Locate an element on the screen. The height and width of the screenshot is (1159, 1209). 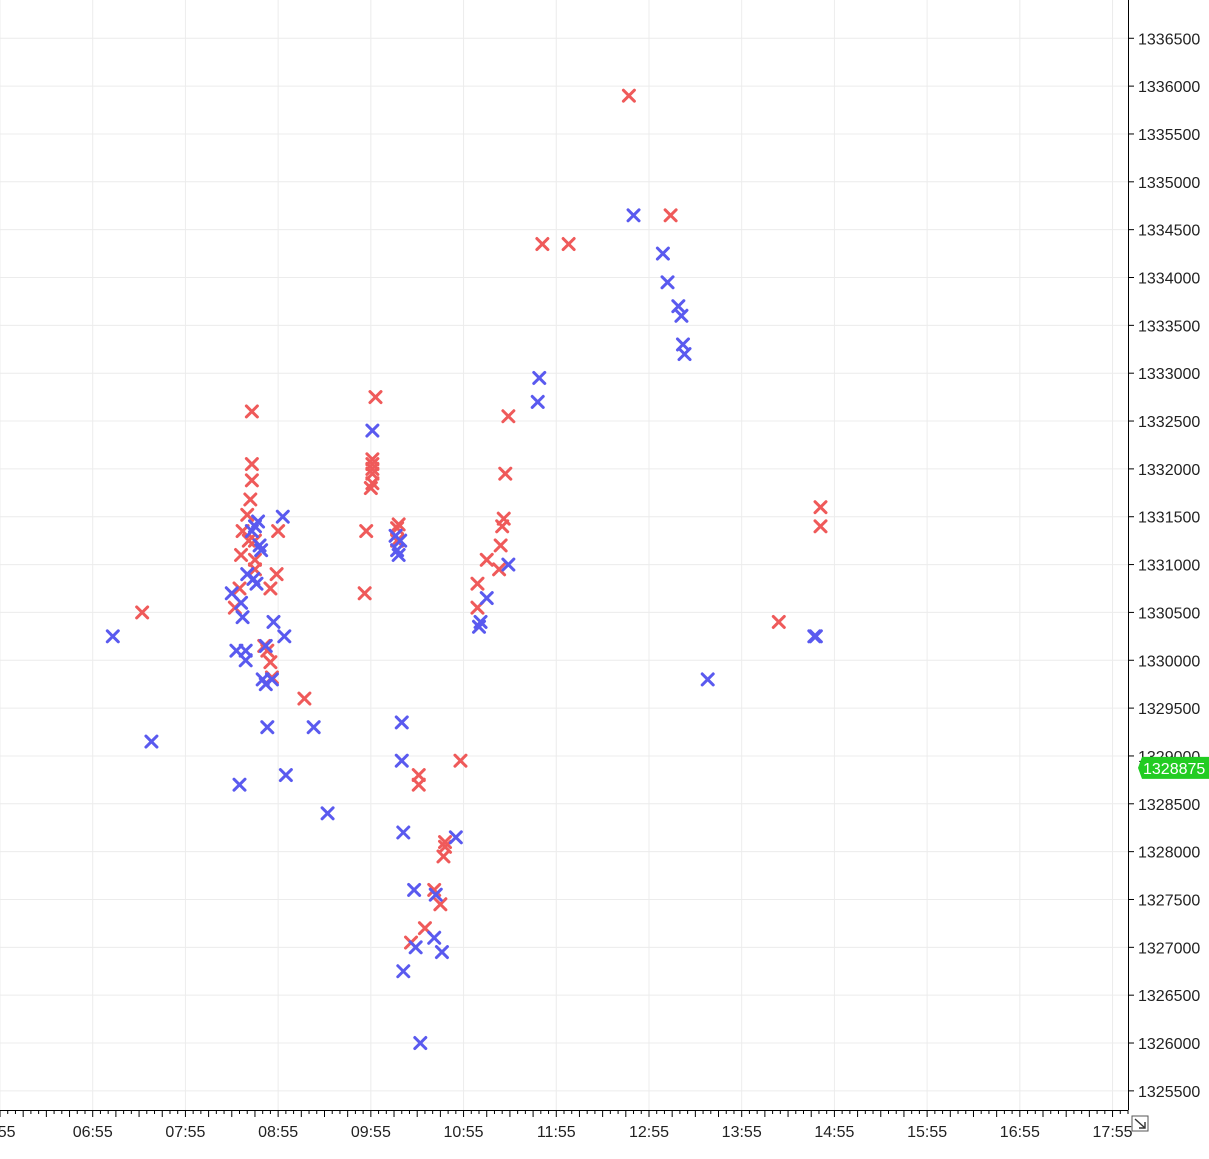
x-tick-label: 5:55 is located at coordinates (8, 1132).